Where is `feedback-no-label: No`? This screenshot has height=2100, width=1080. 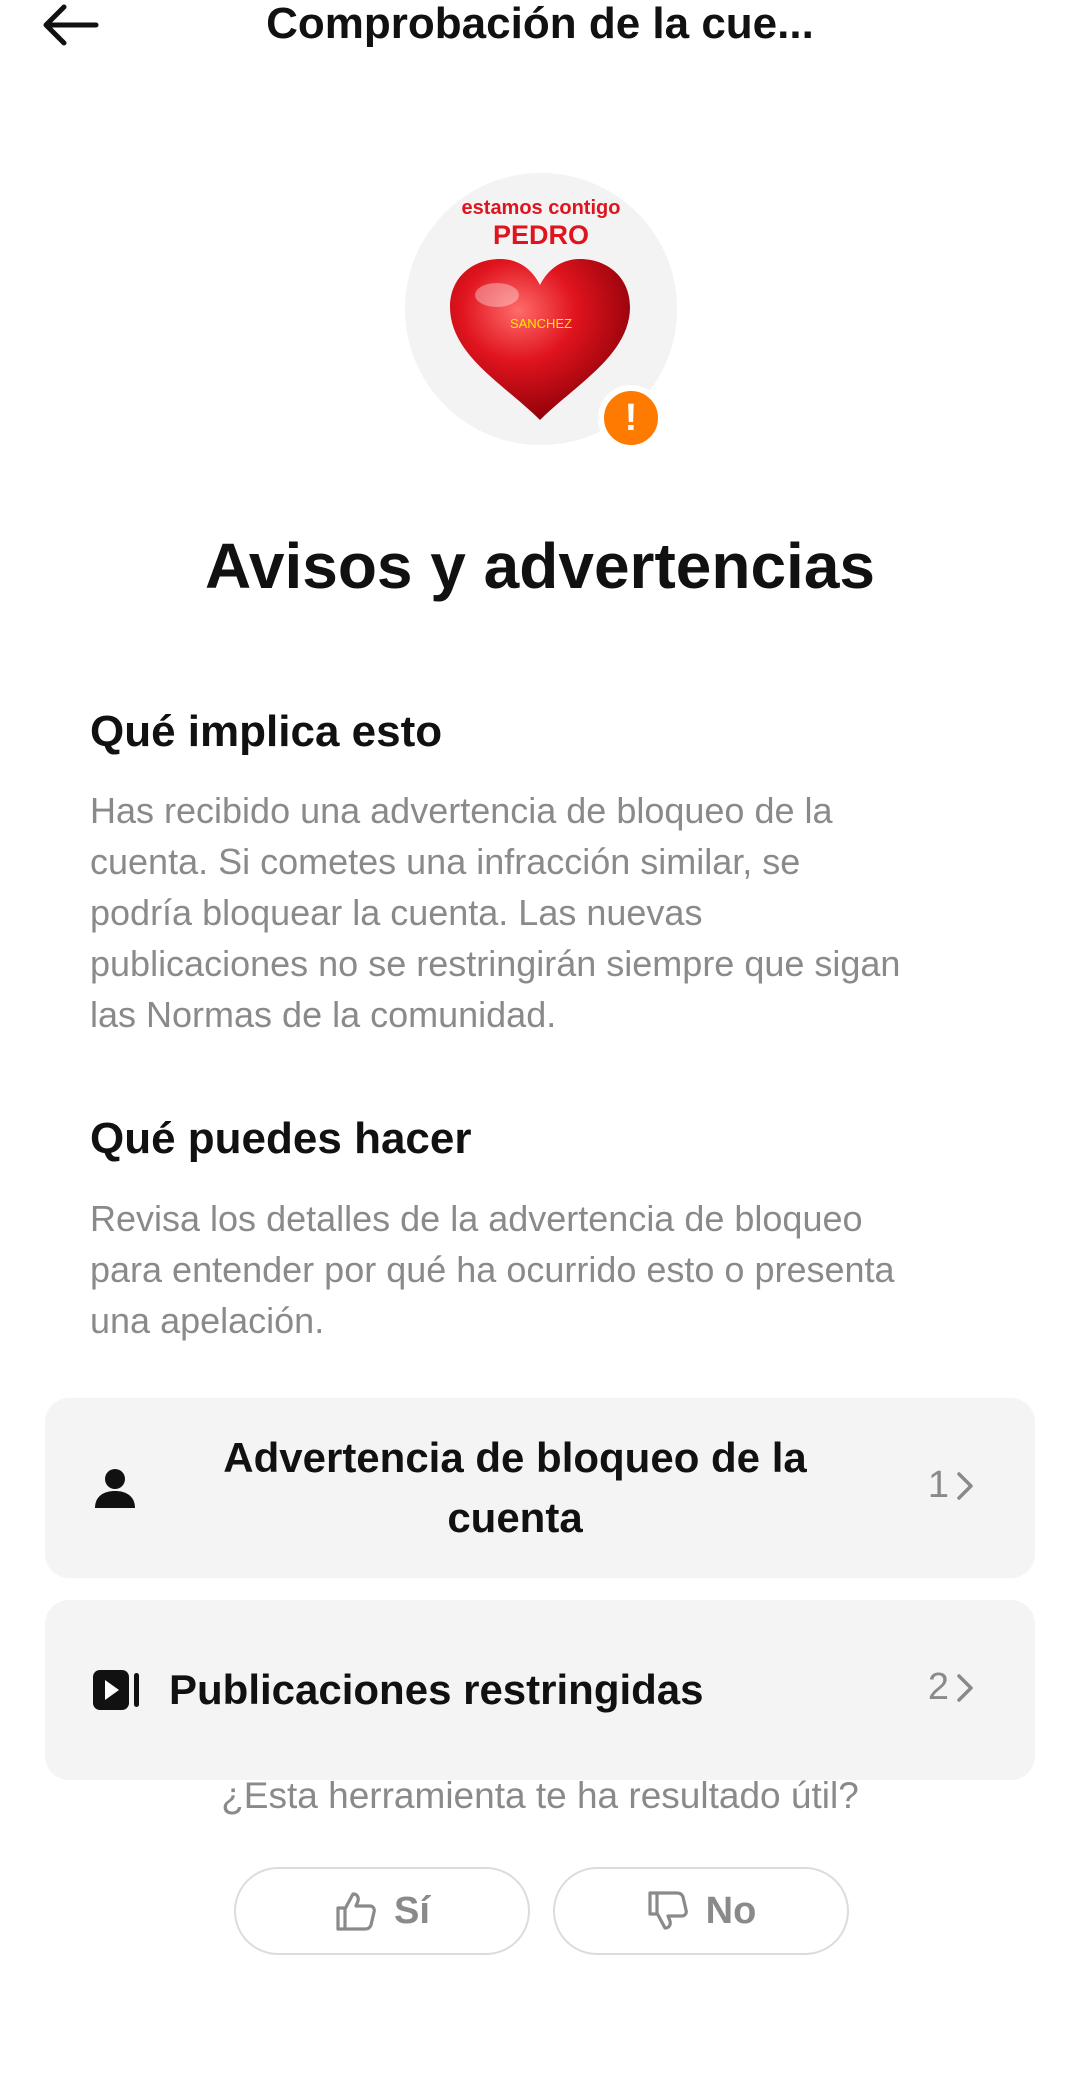 feedback-no-label: No is located at coordinates (731, 1910).